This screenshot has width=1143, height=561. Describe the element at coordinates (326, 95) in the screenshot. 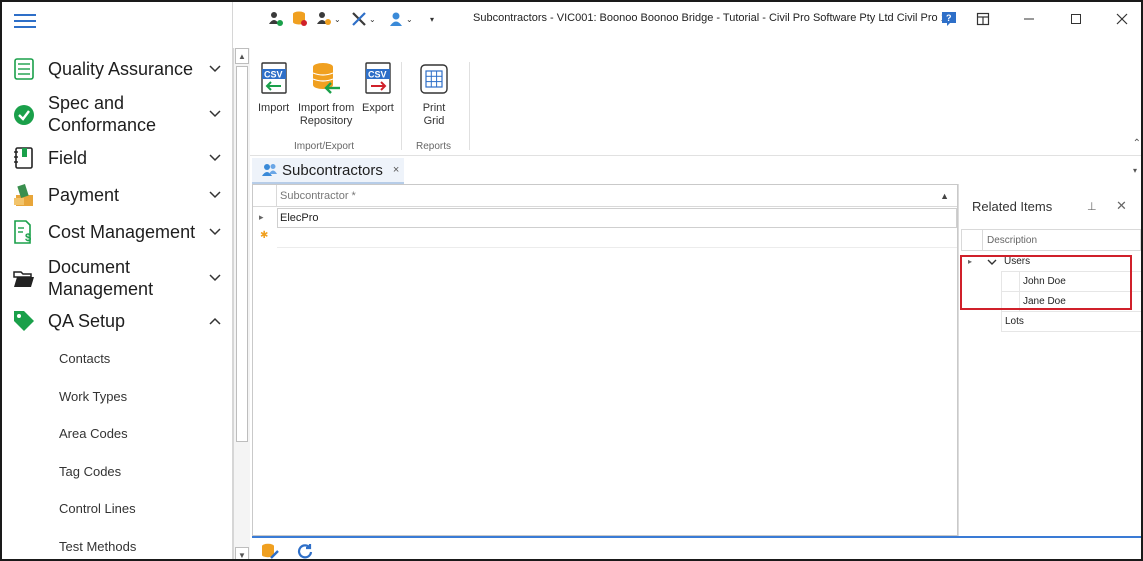

I see `import-from-repository-button: Import from Repository` at that location.